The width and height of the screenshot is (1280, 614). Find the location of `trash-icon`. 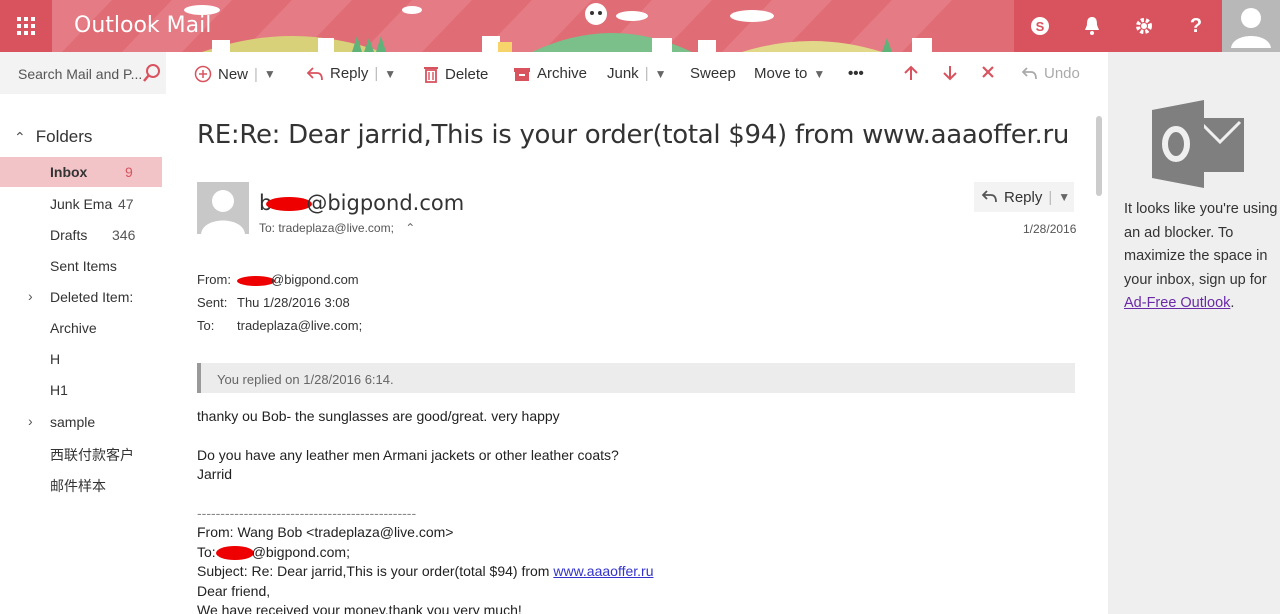

trash-icon is located at coordinates (431, 75).